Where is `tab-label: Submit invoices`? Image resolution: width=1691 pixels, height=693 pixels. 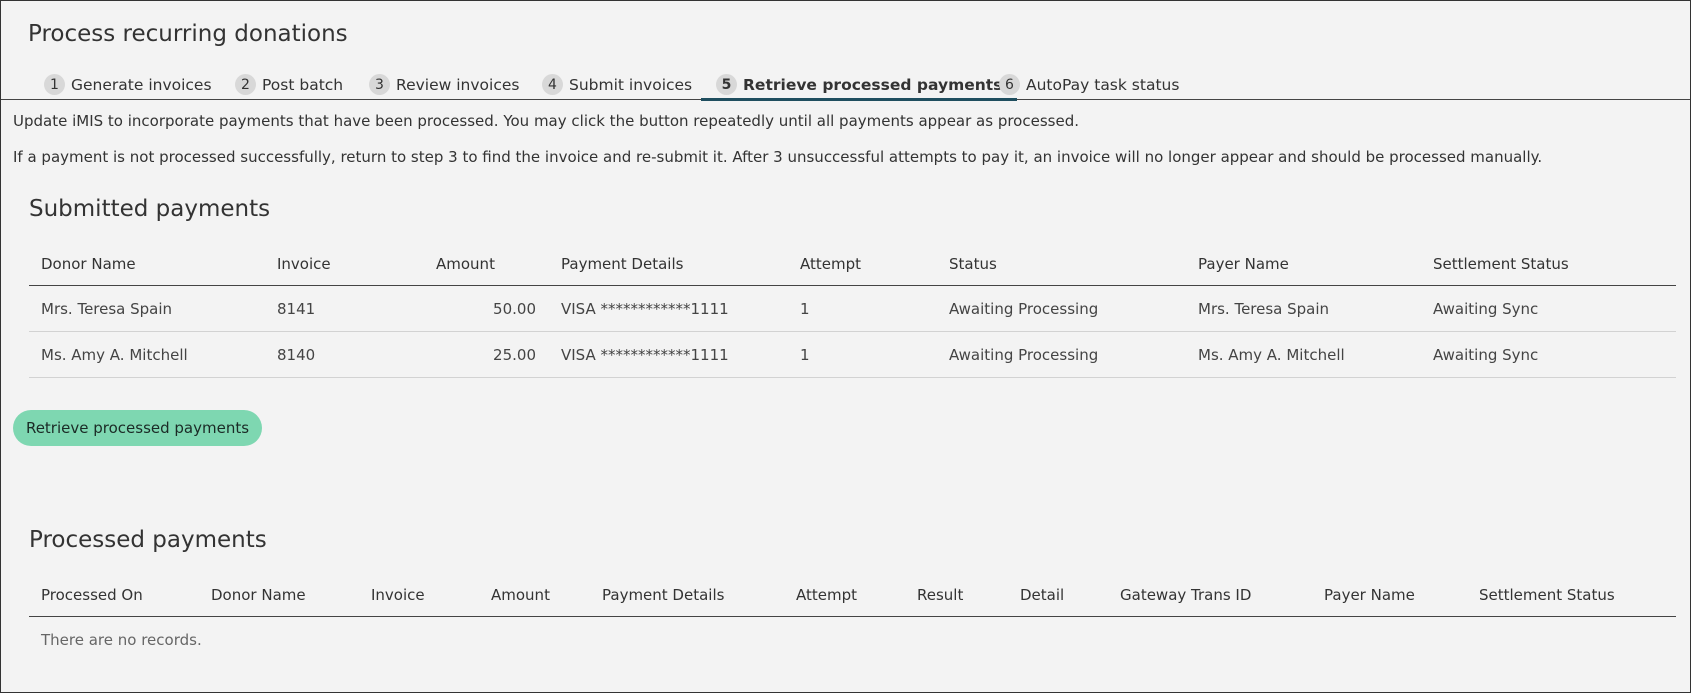
tab-label: Submit invoices is located at coordinates (631, 84).